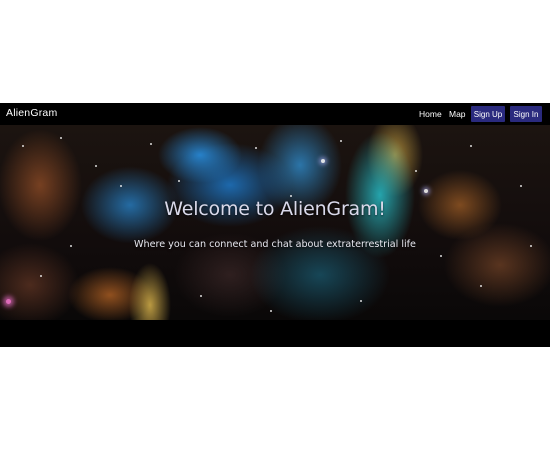  Describe the element at coordinates (275, 114) in the screenshot. I see `navbar: AlienGram Home Map Sign Up Sign In` at that location.